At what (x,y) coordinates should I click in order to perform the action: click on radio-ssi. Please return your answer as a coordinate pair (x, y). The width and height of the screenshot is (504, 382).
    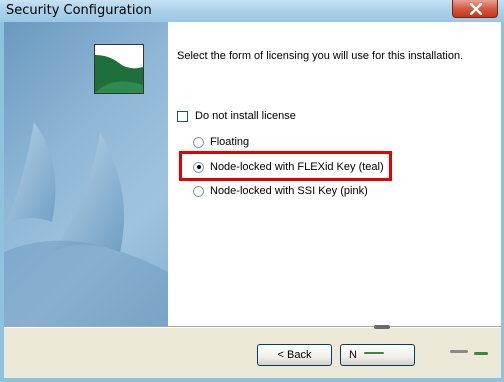
    Looking at the image, I should click on (198, 191).